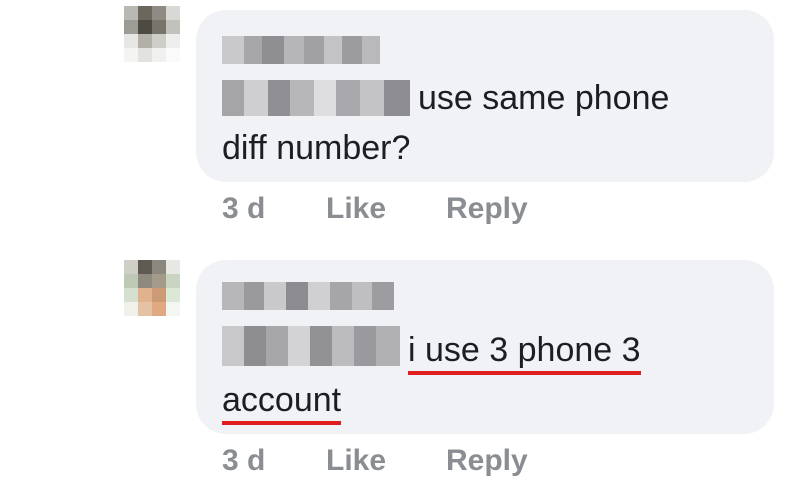  What do you see at coordinates (524, 353) in the screenshot?
I see `highlighted-text: i use 3 phone 3` at bounding box center [524, 353].